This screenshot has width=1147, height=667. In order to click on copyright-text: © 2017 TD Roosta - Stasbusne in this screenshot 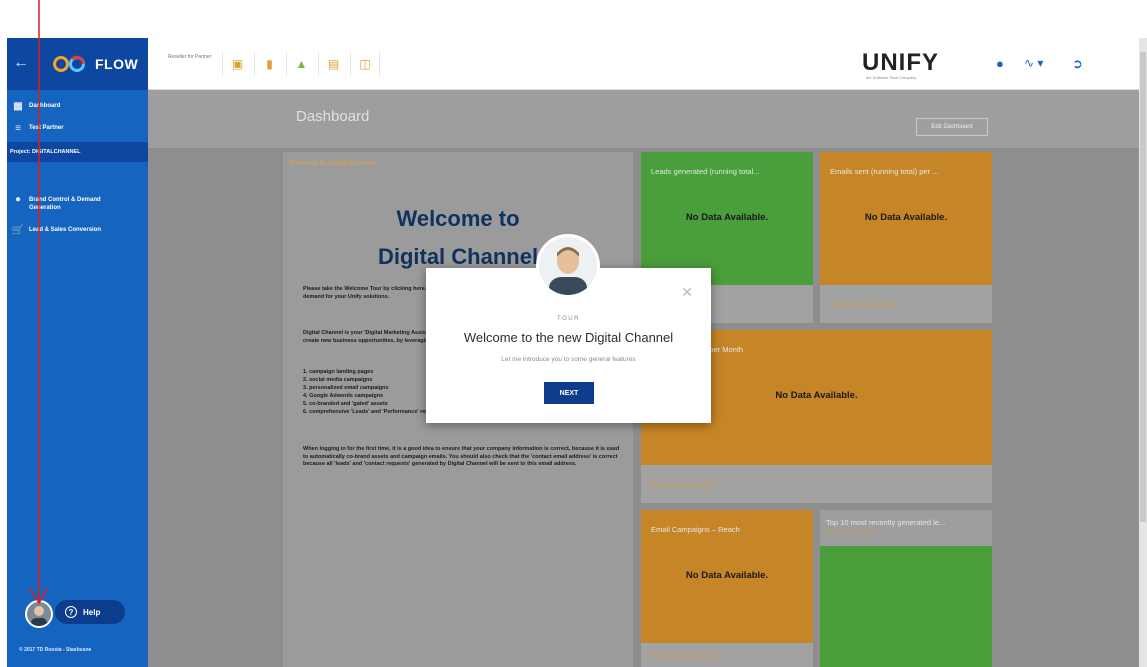, I will do `click(55, 650)`.